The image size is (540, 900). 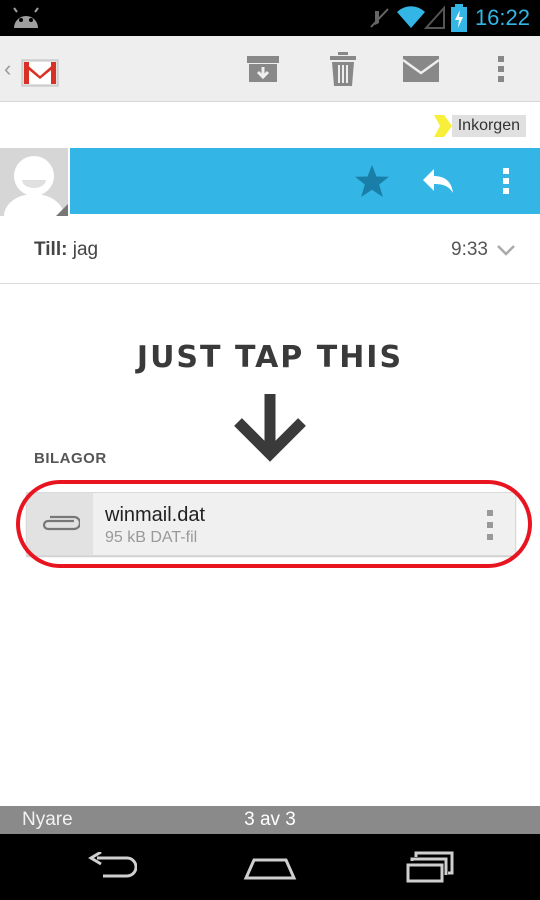 What do you see at coordinates (7, 69) in the screenshot?
I see `up-caret-icon: ‹` at bounding box center [7, 69].